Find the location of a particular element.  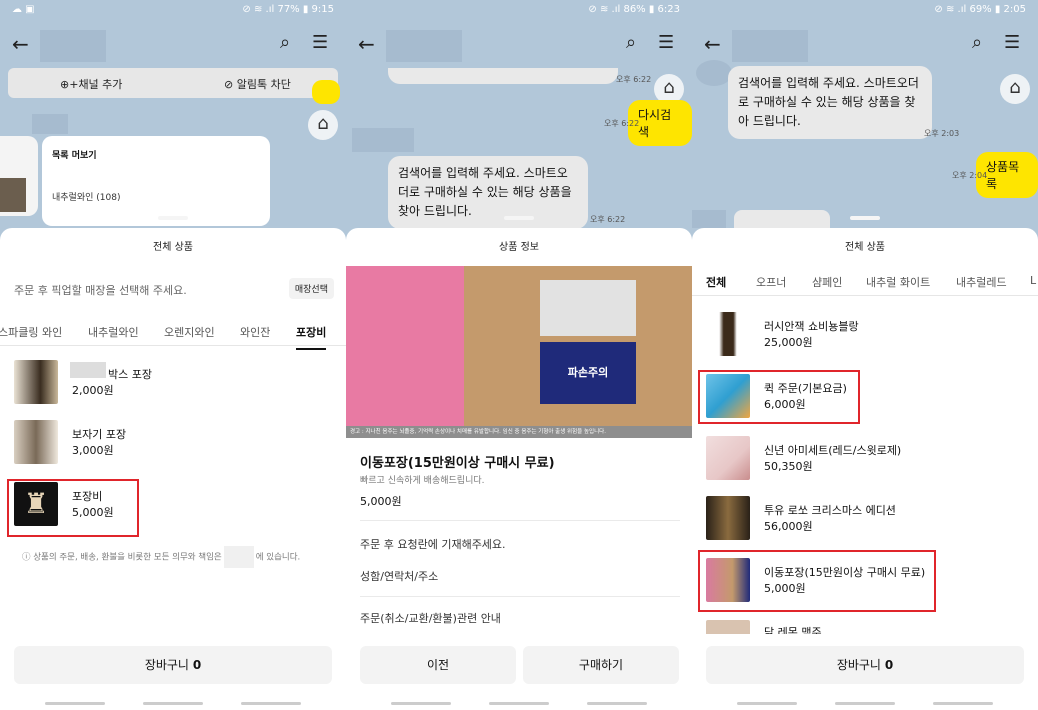

list-item: 투유 로쏘 크리스마스 에디션 56,000원 is located at coordinates (866, 521).